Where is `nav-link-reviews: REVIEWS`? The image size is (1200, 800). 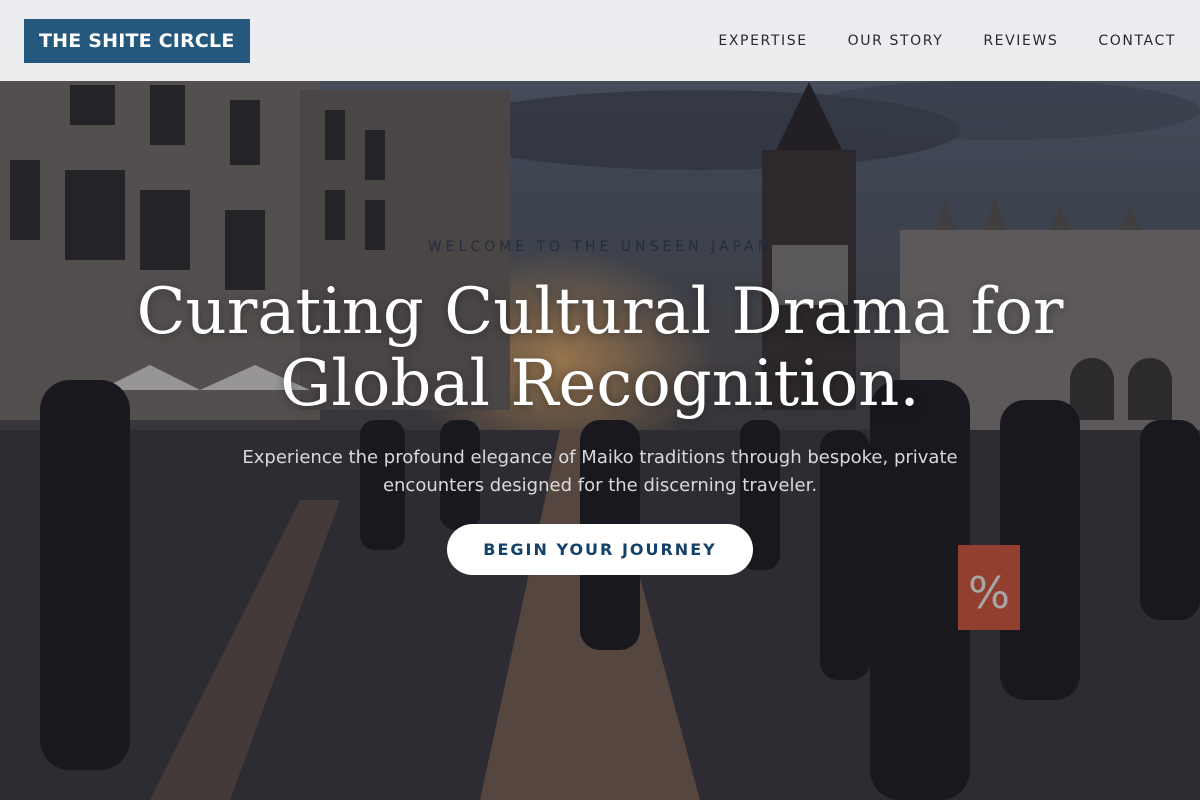 nav-link-reviews: REVIEWS is located at coordinates (1020, 41).